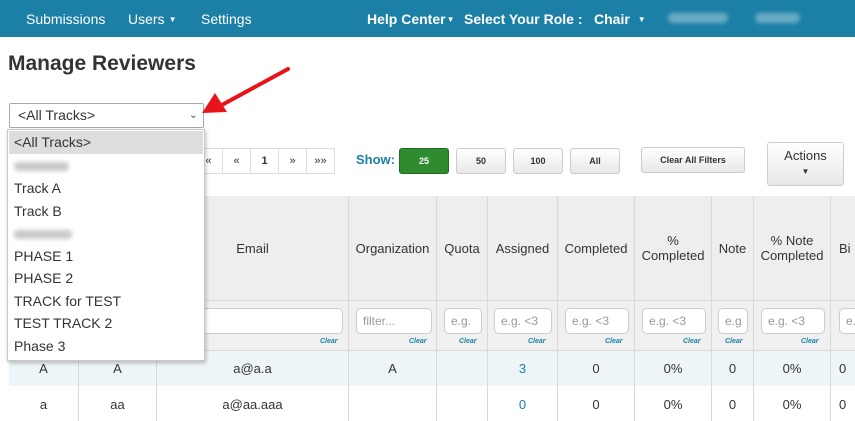 The width and height of the screenshot is (855, 421). I want to click on cell-email: a@aa.aaa, so click(253, 403).